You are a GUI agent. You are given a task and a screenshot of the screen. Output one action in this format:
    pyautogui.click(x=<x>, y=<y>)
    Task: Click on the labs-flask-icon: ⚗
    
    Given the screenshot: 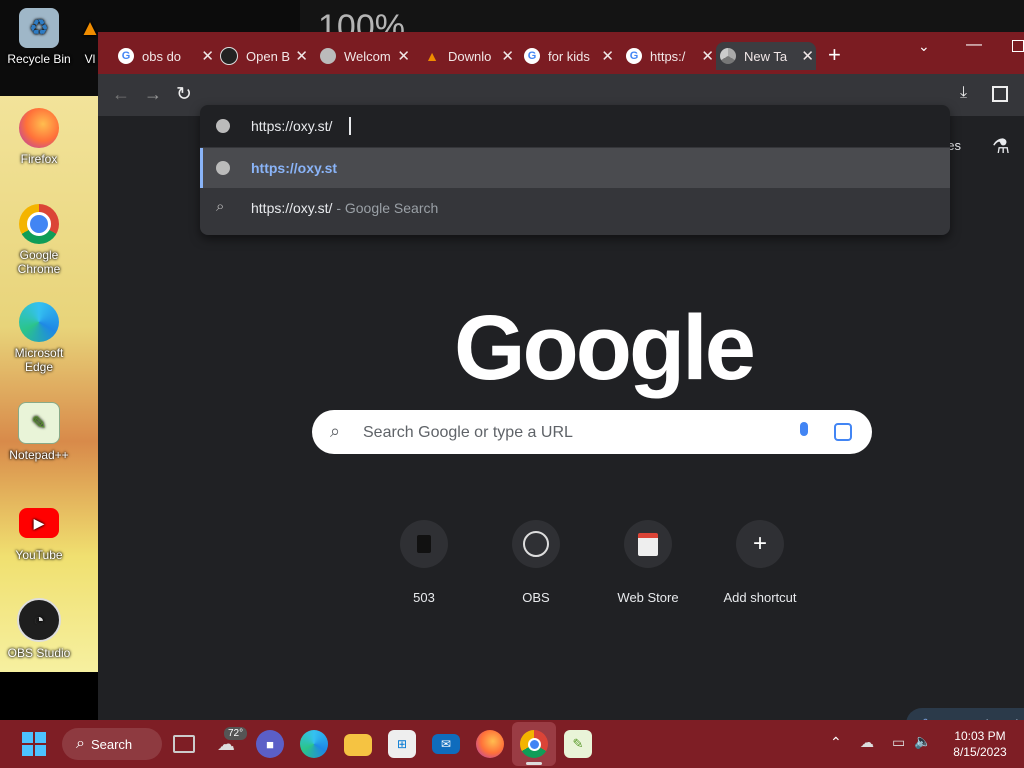 What is the action you would take?
    pyautogui.click(x=1001, y=146)
    